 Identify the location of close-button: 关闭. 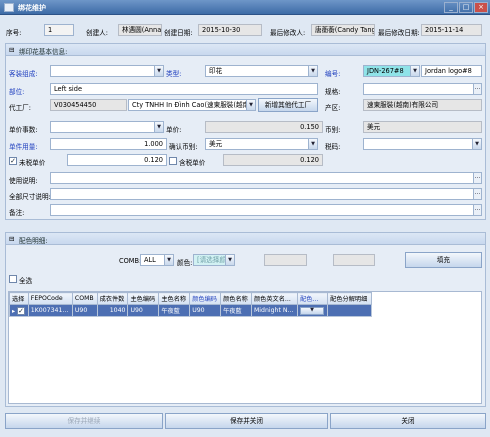
(408, 421).